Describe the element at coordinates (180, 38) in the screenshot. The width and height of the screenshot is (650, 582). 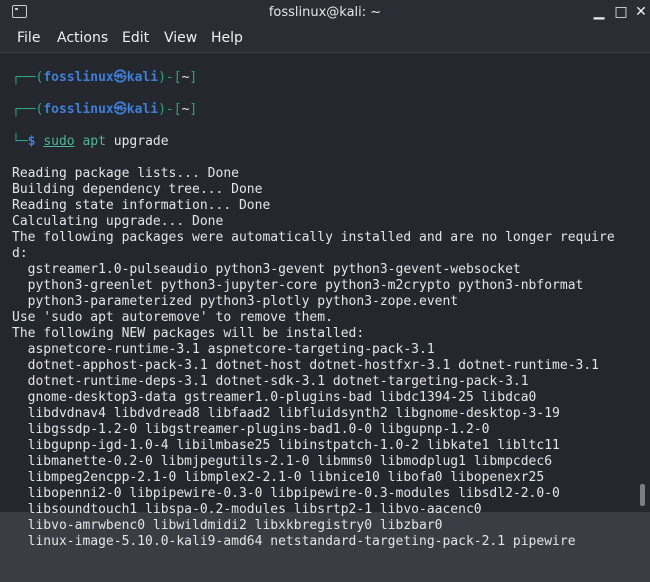
I see `menu-view: View` at that location.